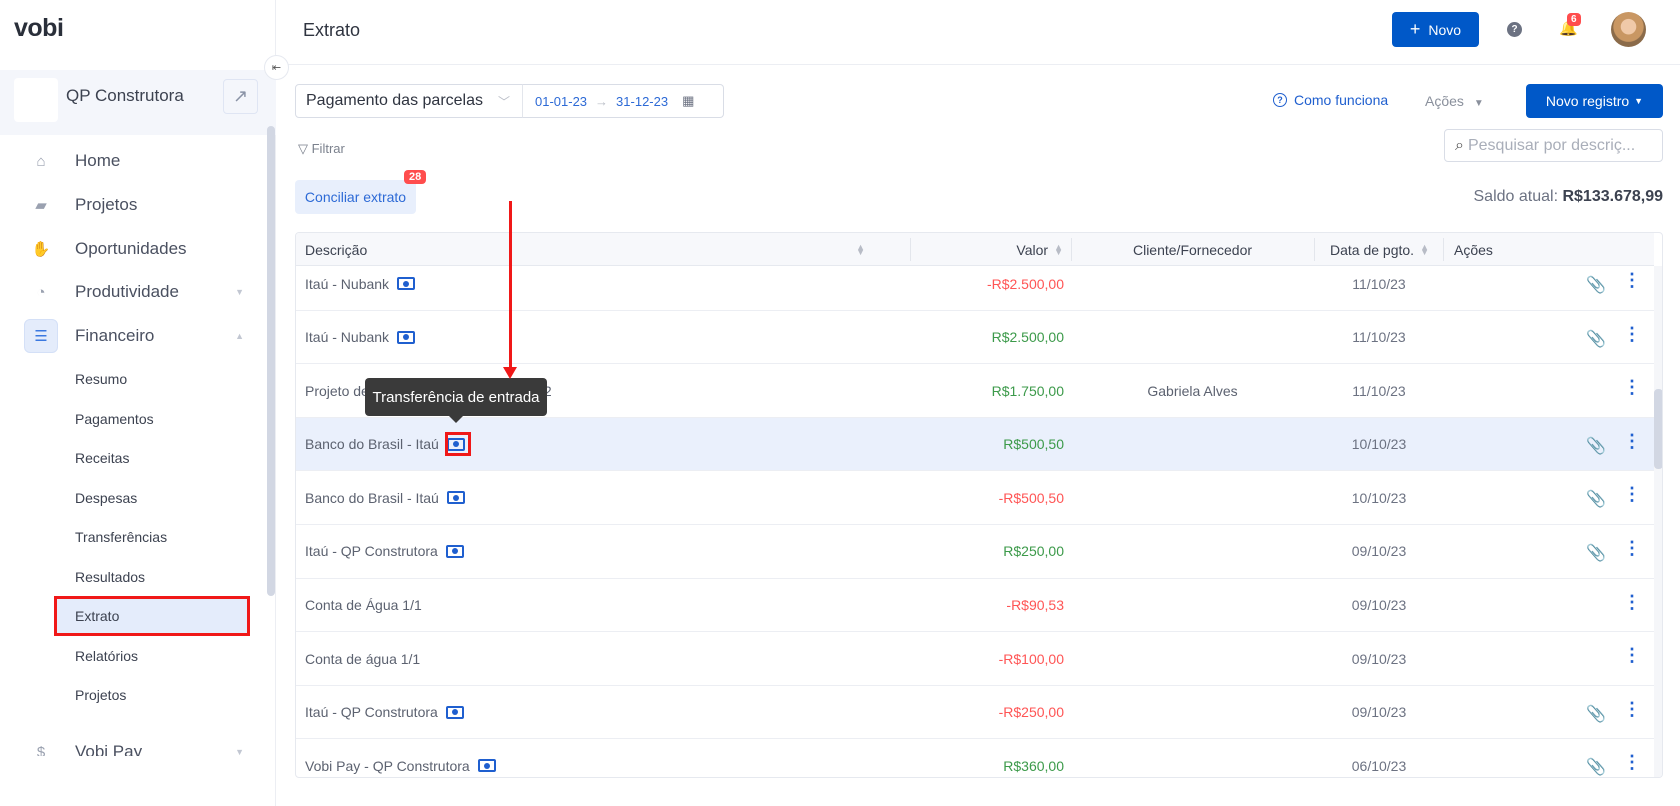 Image resolution: width=1680 pixels, height=806 pixels. What do you see at coordinates (144, 249) in the screenshot?
I see `sidebar-item-oportunidades: ✋ Oportunidades` at bounding box center [144, 249].